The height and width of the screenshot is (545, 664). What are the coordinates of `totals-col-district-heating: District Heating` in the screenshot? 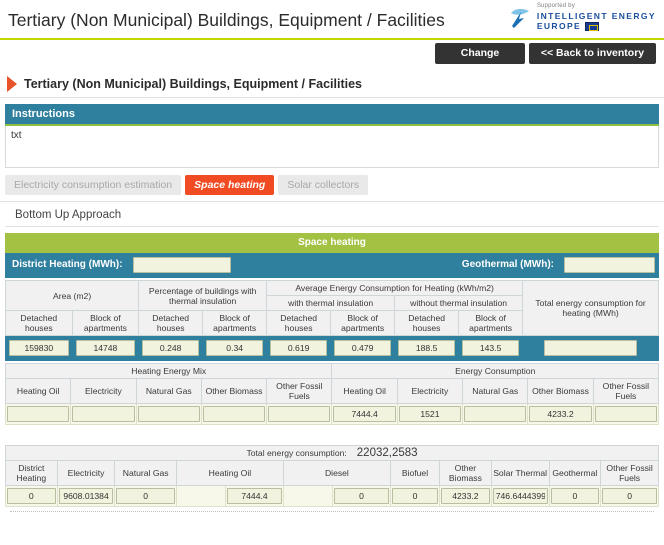 It's located at (31, 473).